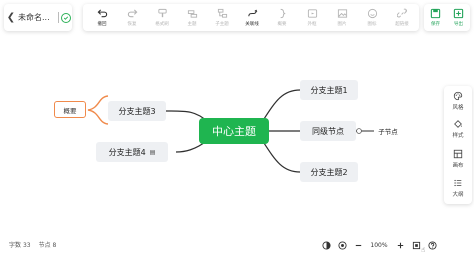 The width and height of the screenshot is (474, 259). Describe the element at coordinates (416, 245) in the screenshot. I see `fullscreen-icon` at that location.